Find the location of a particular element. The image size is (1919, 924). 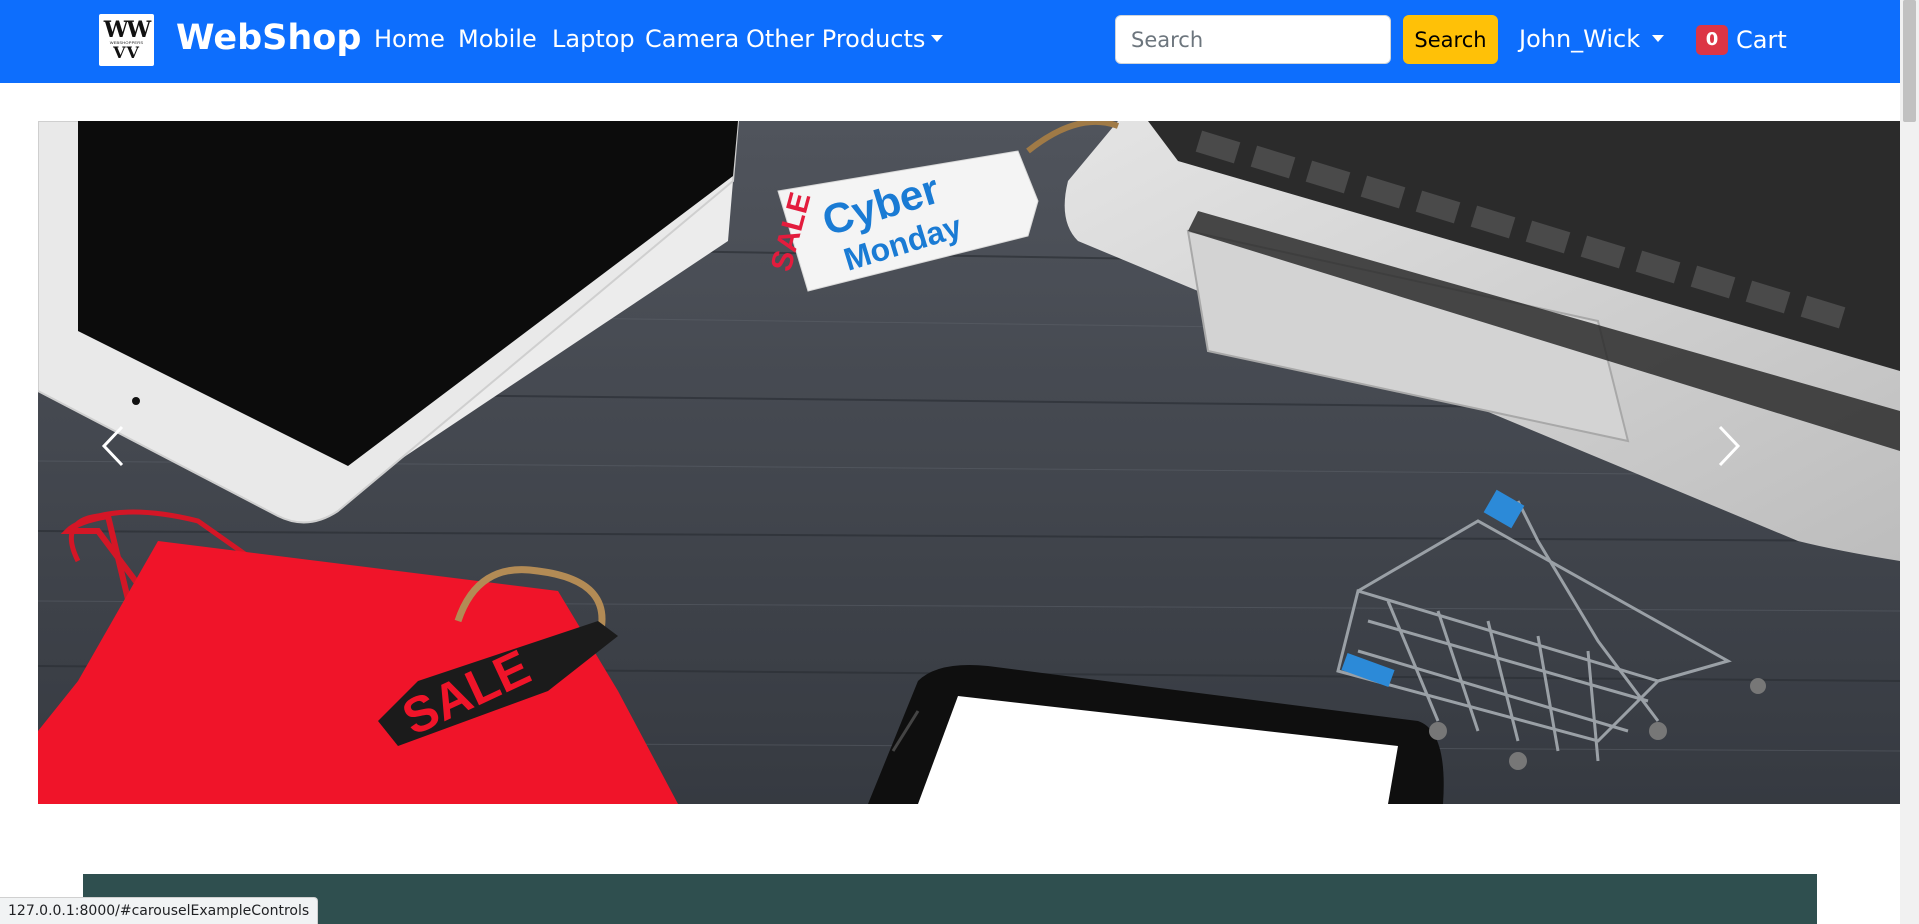

chevron-left-icon is located at coordinates (112, 446).